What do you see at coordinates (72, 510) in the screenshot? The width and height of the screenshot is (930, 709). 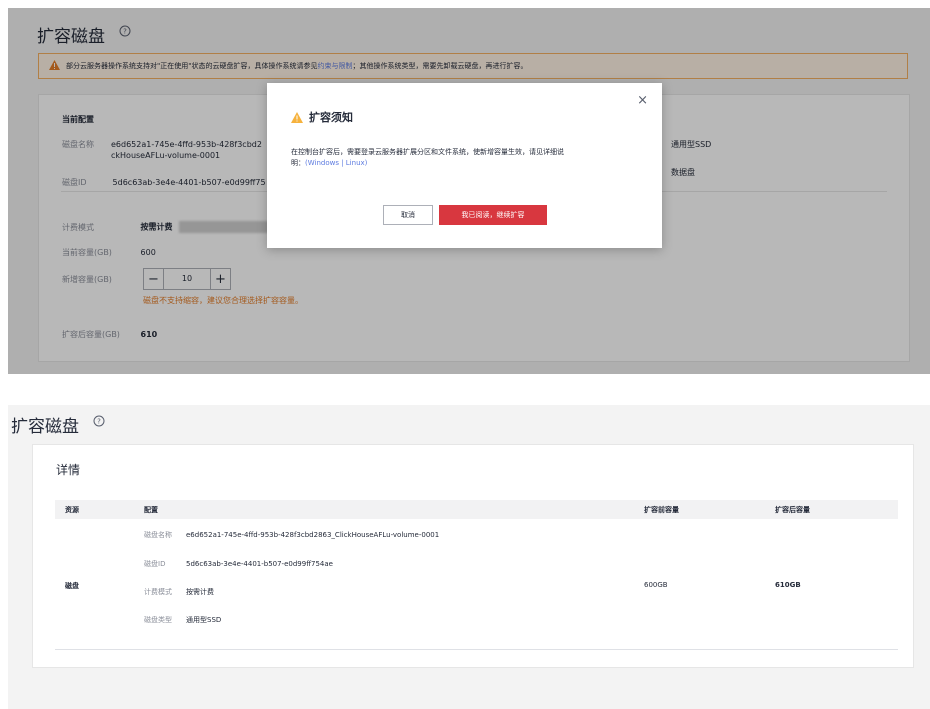 I see `header-resource: 资源` at bounding box center [72, 510].